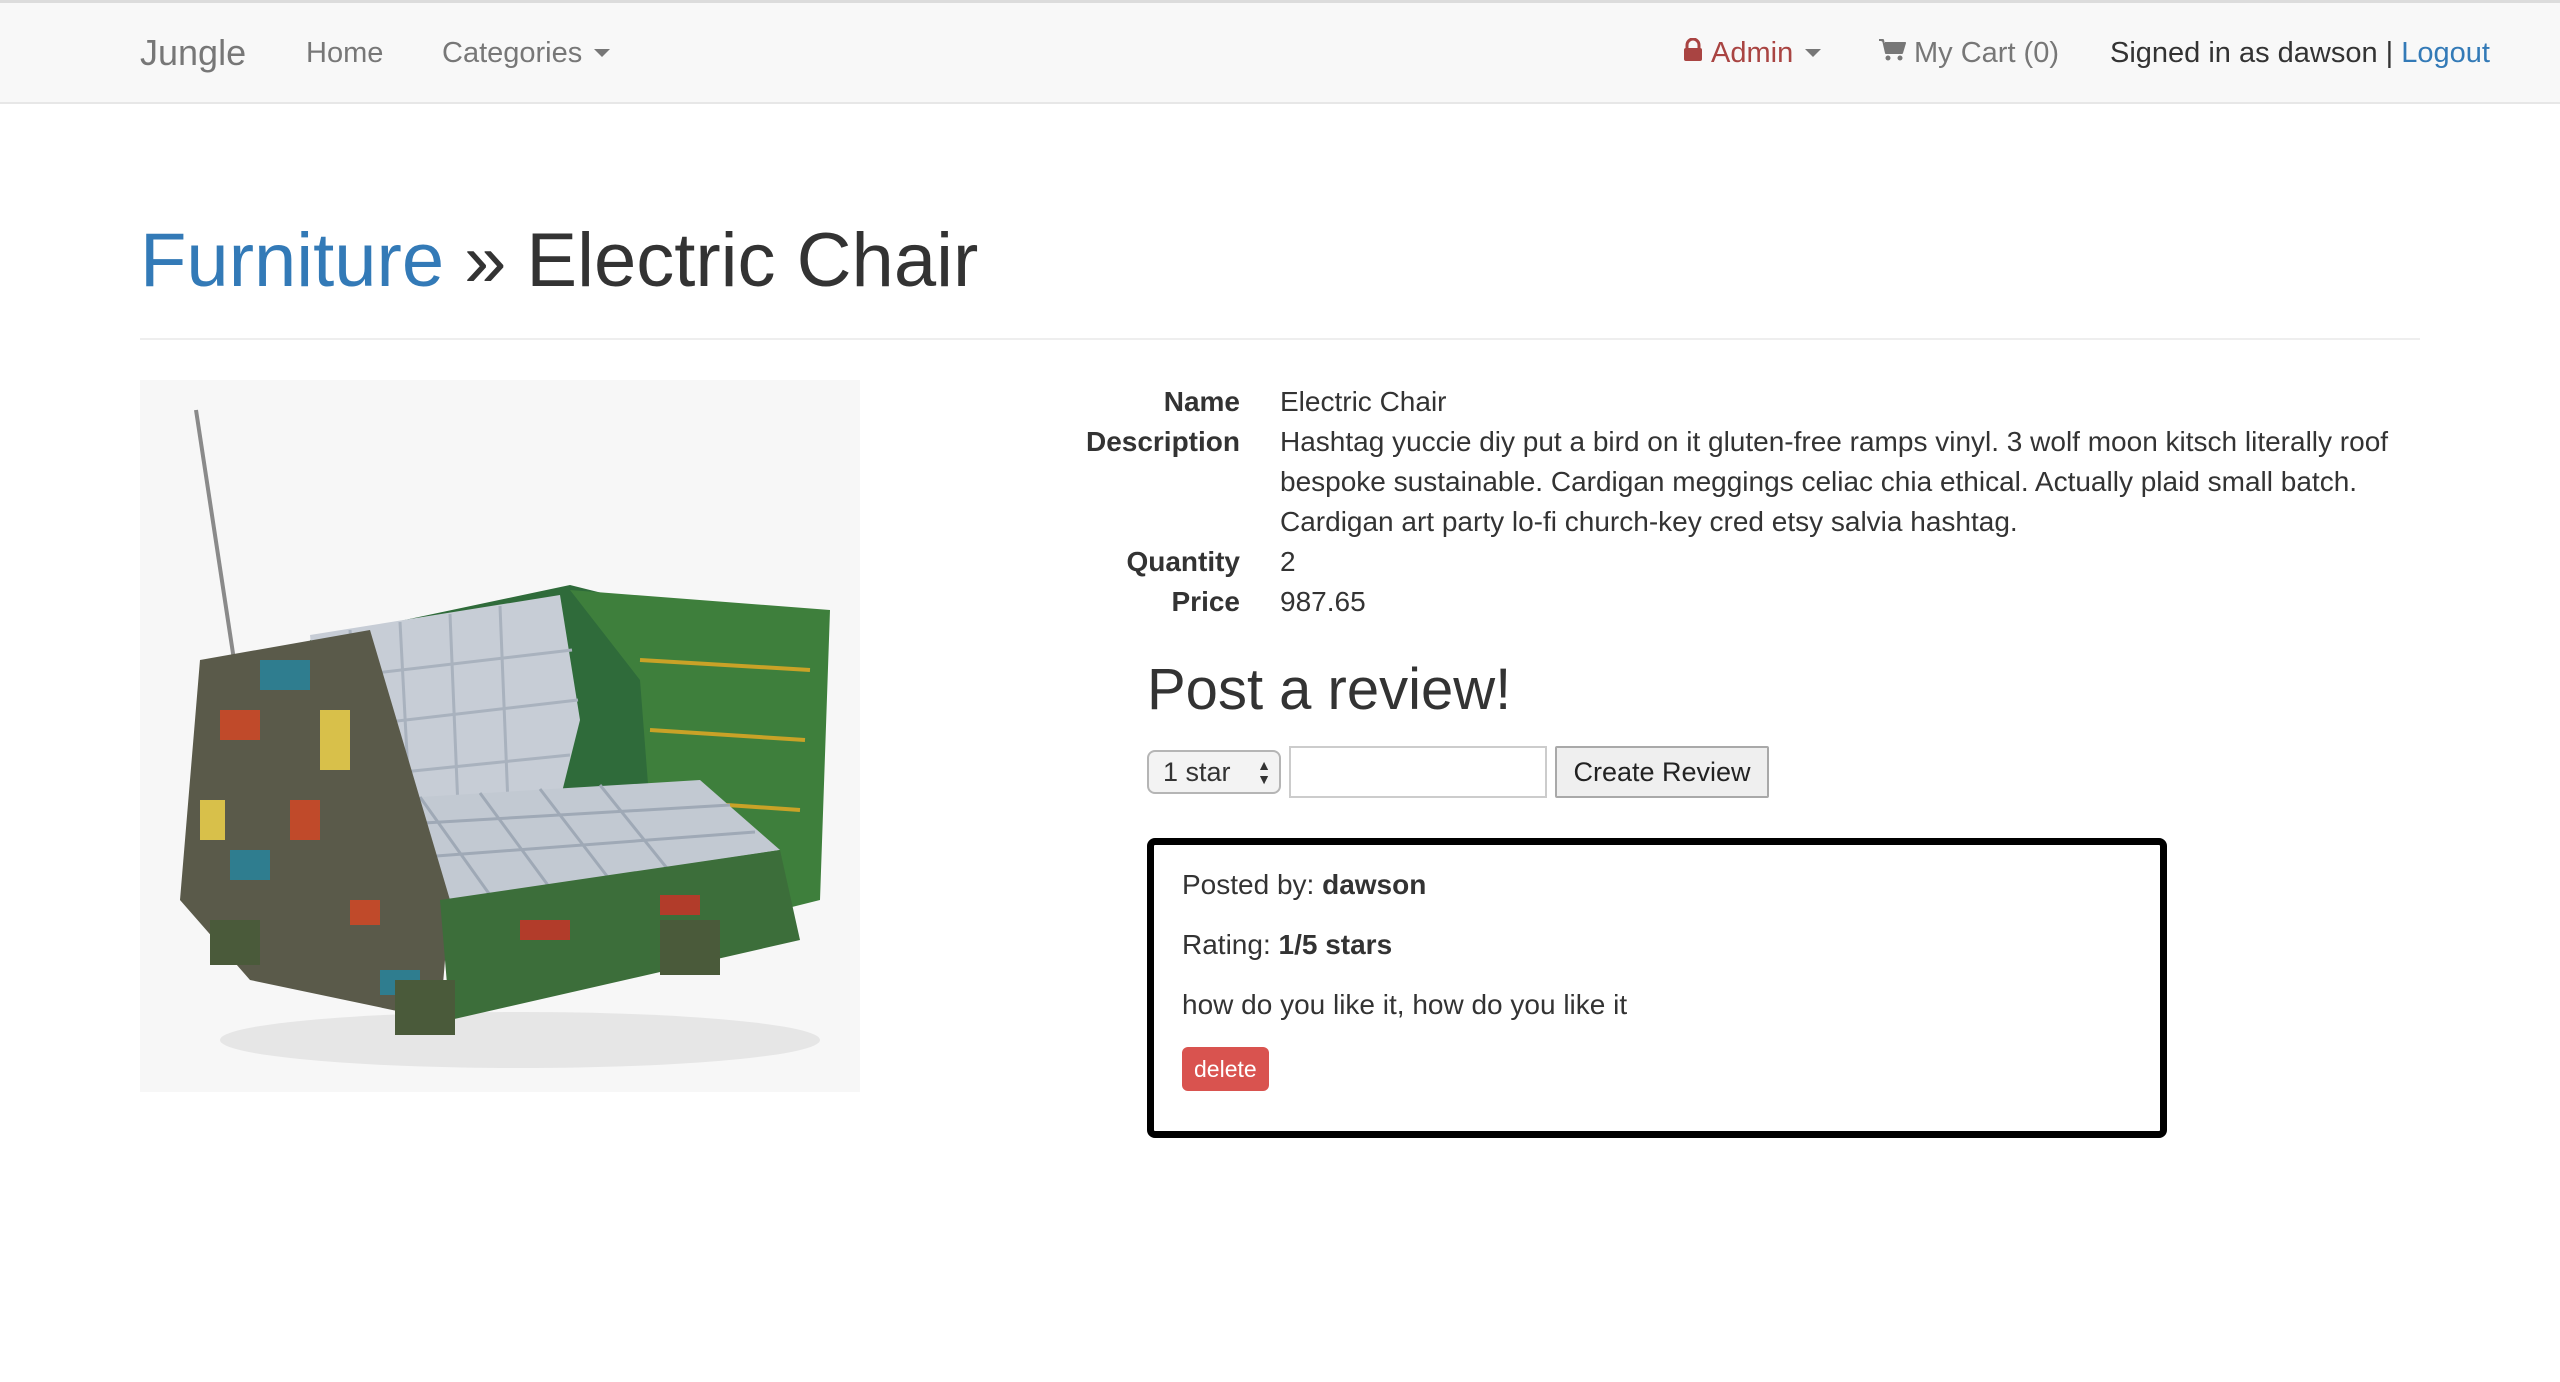 The image size is (2560, 1382). I want to click on signed-in-status: Signed in as dawson | Logout, so click(2300, 53).